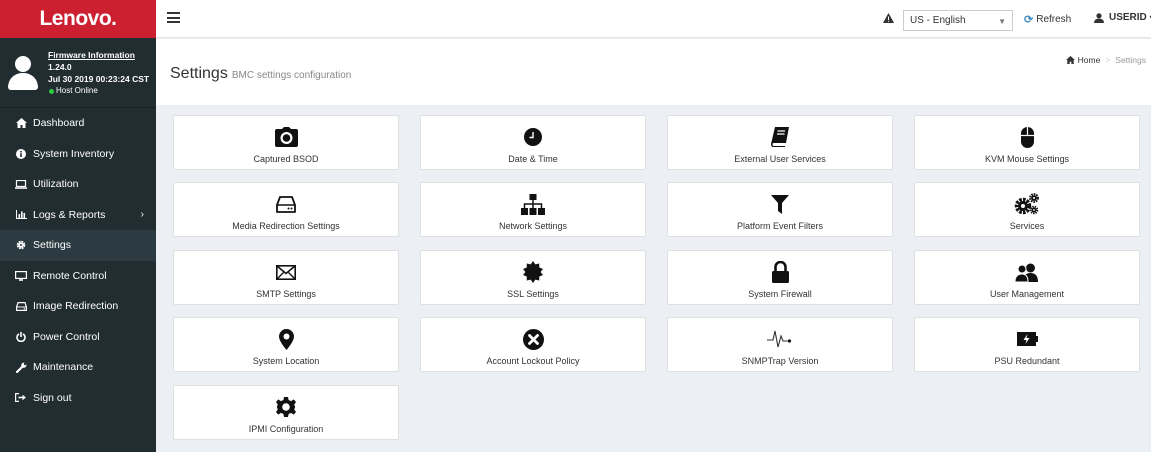 This screenshot has width=1151, height=452. Describe the element at coordinates (1027, 204) in the screenshot. I see `cogs-icon` at that location.